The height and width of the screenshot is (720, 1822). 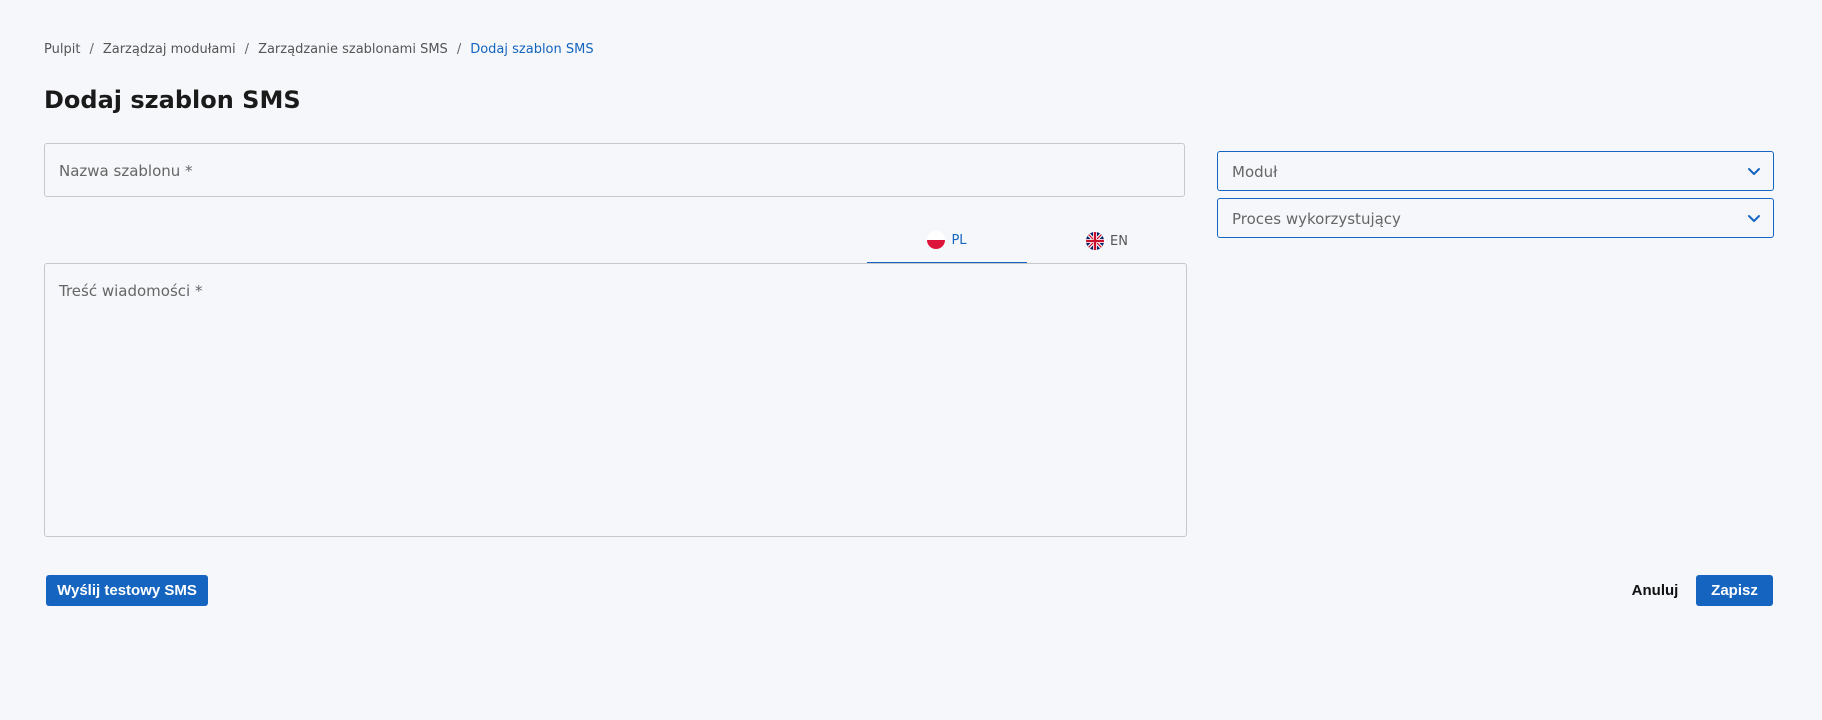 What do you see at coordinates (614, 170) in the screenshot?
I see `template-name-input: Nazwa szablonu *` at bounding box center [614, 170].